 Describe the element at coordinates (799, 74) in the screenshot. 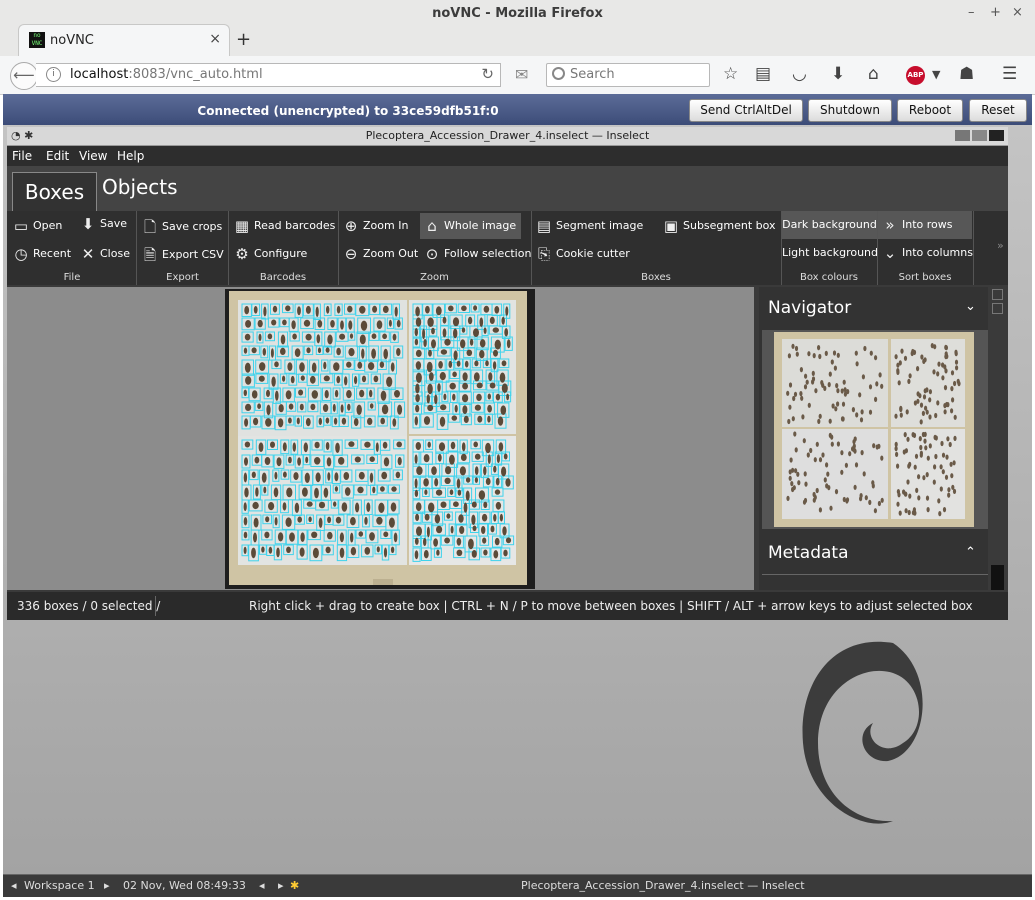

I see `pocket-icon: ◡` at that location.